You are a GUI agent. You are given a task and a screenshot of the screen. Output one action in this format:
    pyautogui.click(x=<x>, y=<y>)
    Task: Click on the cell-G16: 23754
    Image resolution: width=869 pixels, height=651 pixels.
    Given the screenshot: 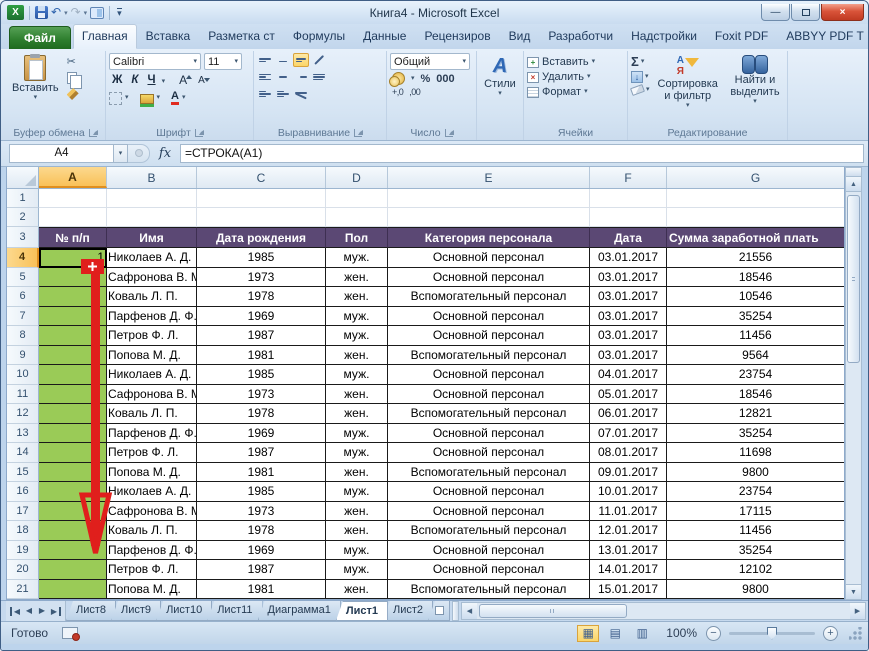 What is the action you would take?
    pyautogui.click(x=755, y=492)
    